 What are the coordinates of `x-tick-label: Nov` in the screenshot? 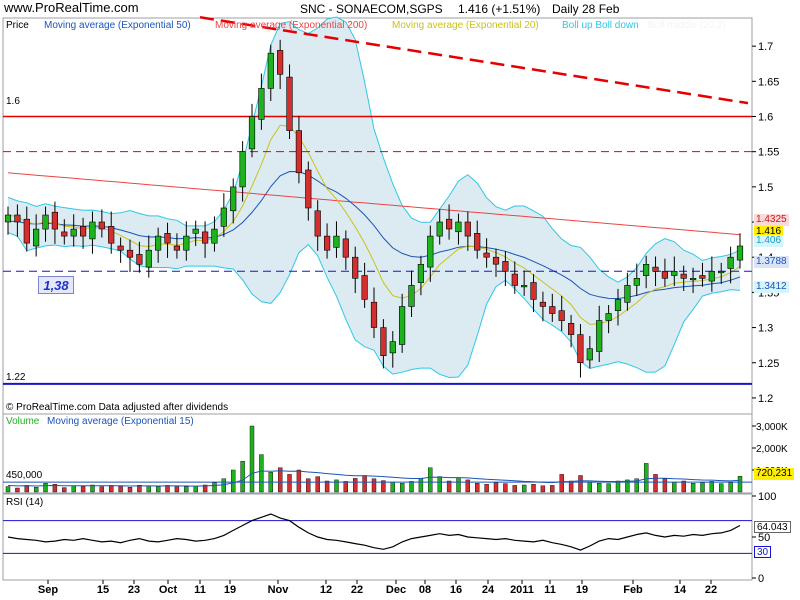 It's located at (278, 590).